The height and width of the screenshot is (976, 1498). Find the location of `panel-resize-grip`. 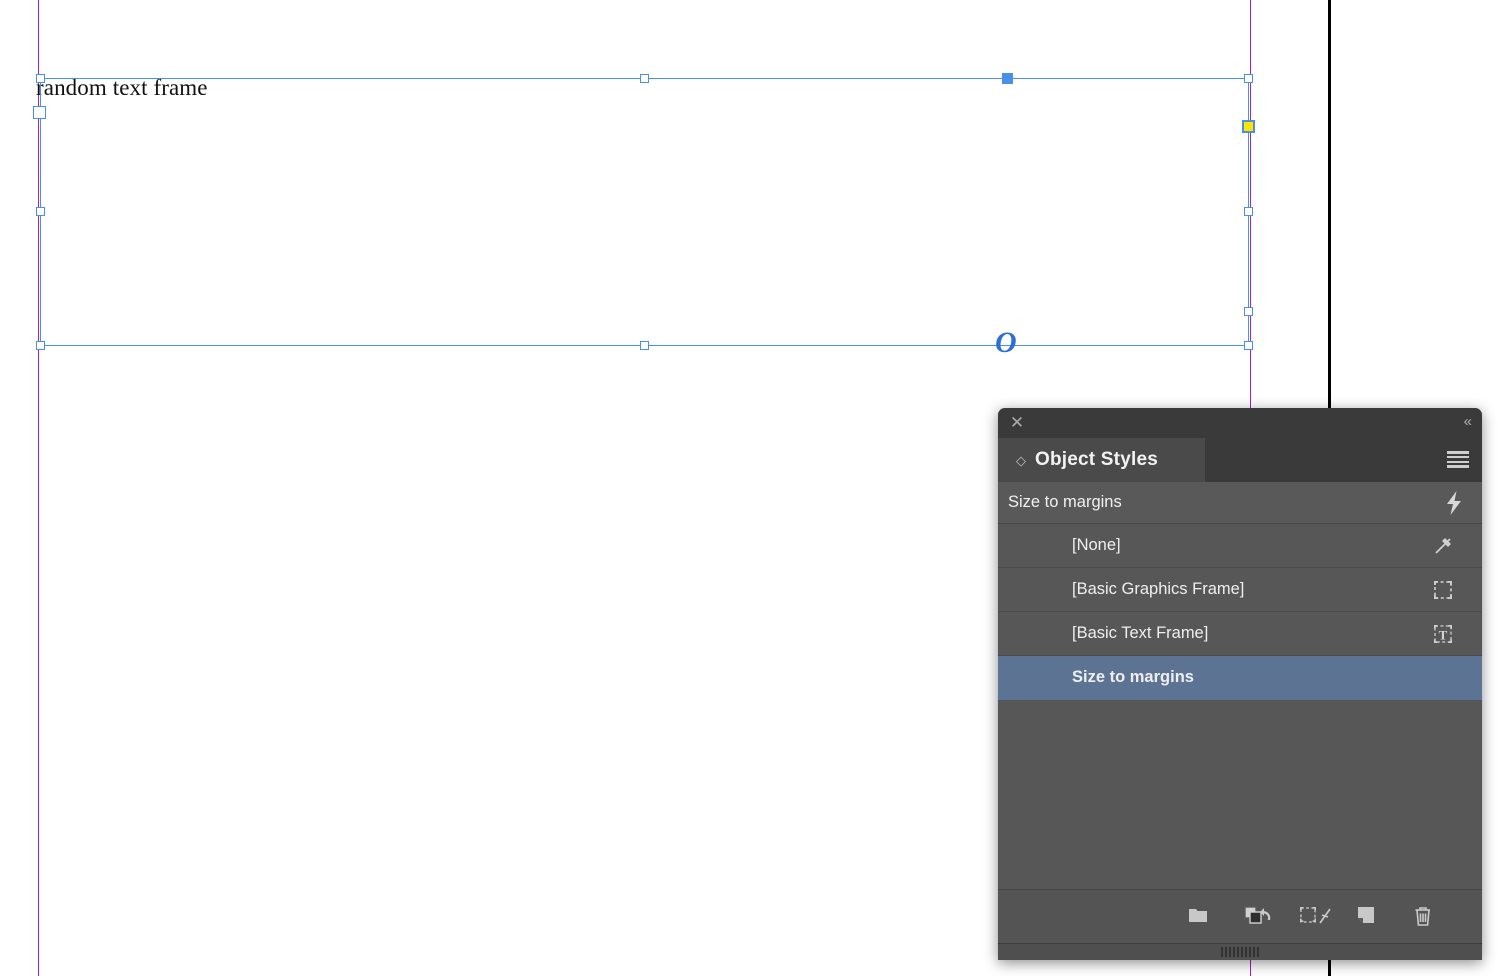

panel-resize-grip is located at coordinates (1240, 951).